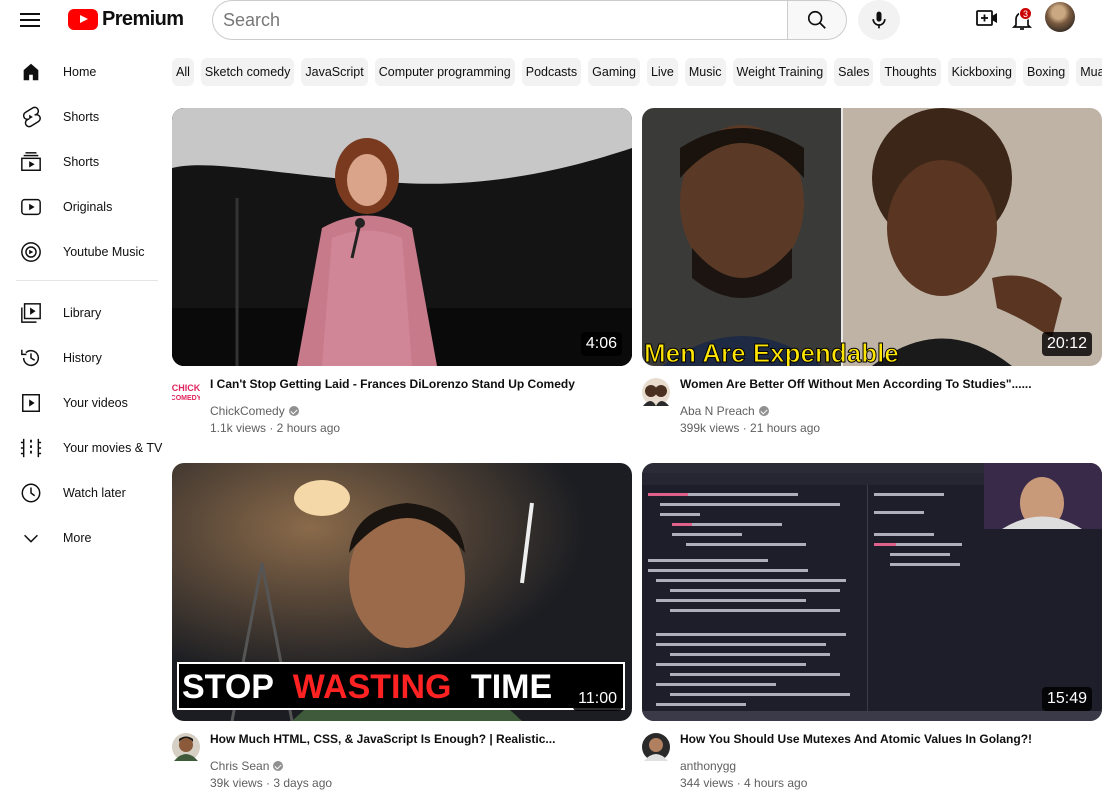 The height and width of the screenshot is (803, 1114). Describe the element at coordinates (275, 428) in the screenshot. I see `video-meta: 1.1k views · 2 hours ago` at that location.